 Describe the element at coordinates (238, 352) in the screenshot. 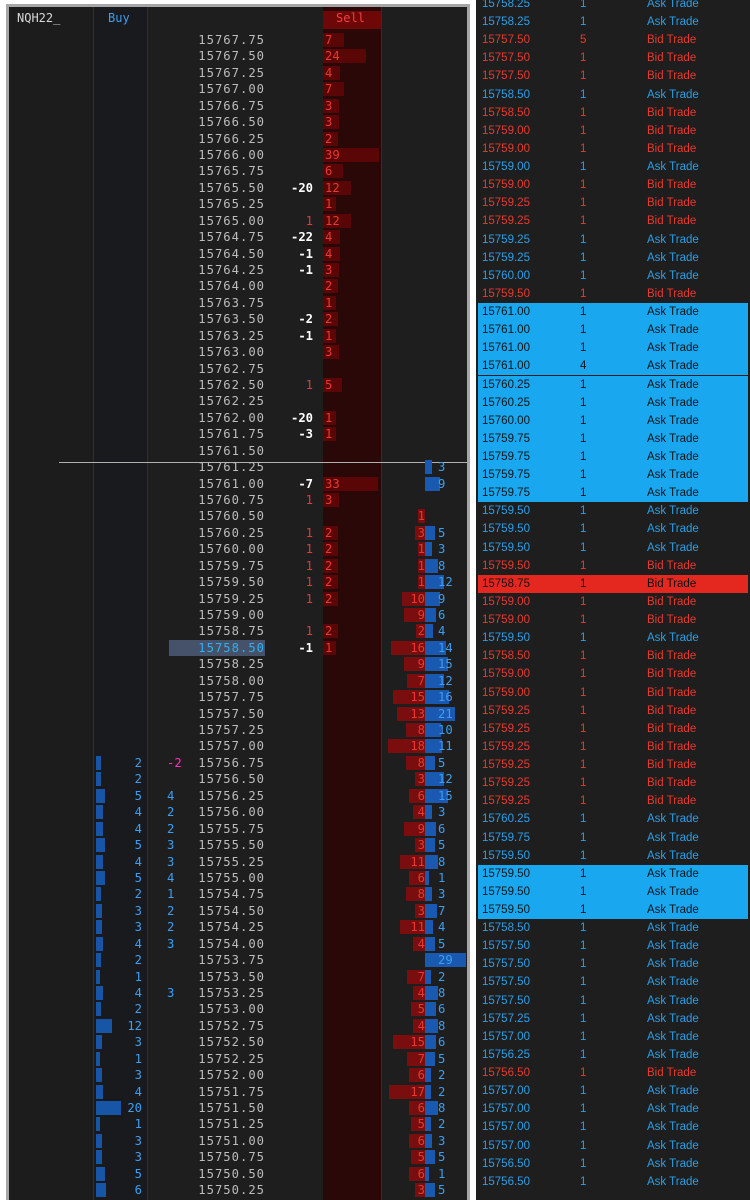

I see `ladder-row: 15763.00 3` at that location.